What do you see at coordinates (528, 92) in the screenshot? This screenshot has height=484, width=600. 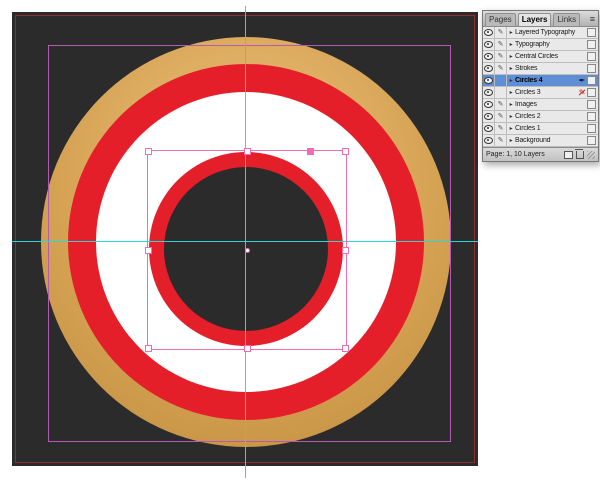 I see `layer-name: Circles 3` at bounding box center [528, 92].